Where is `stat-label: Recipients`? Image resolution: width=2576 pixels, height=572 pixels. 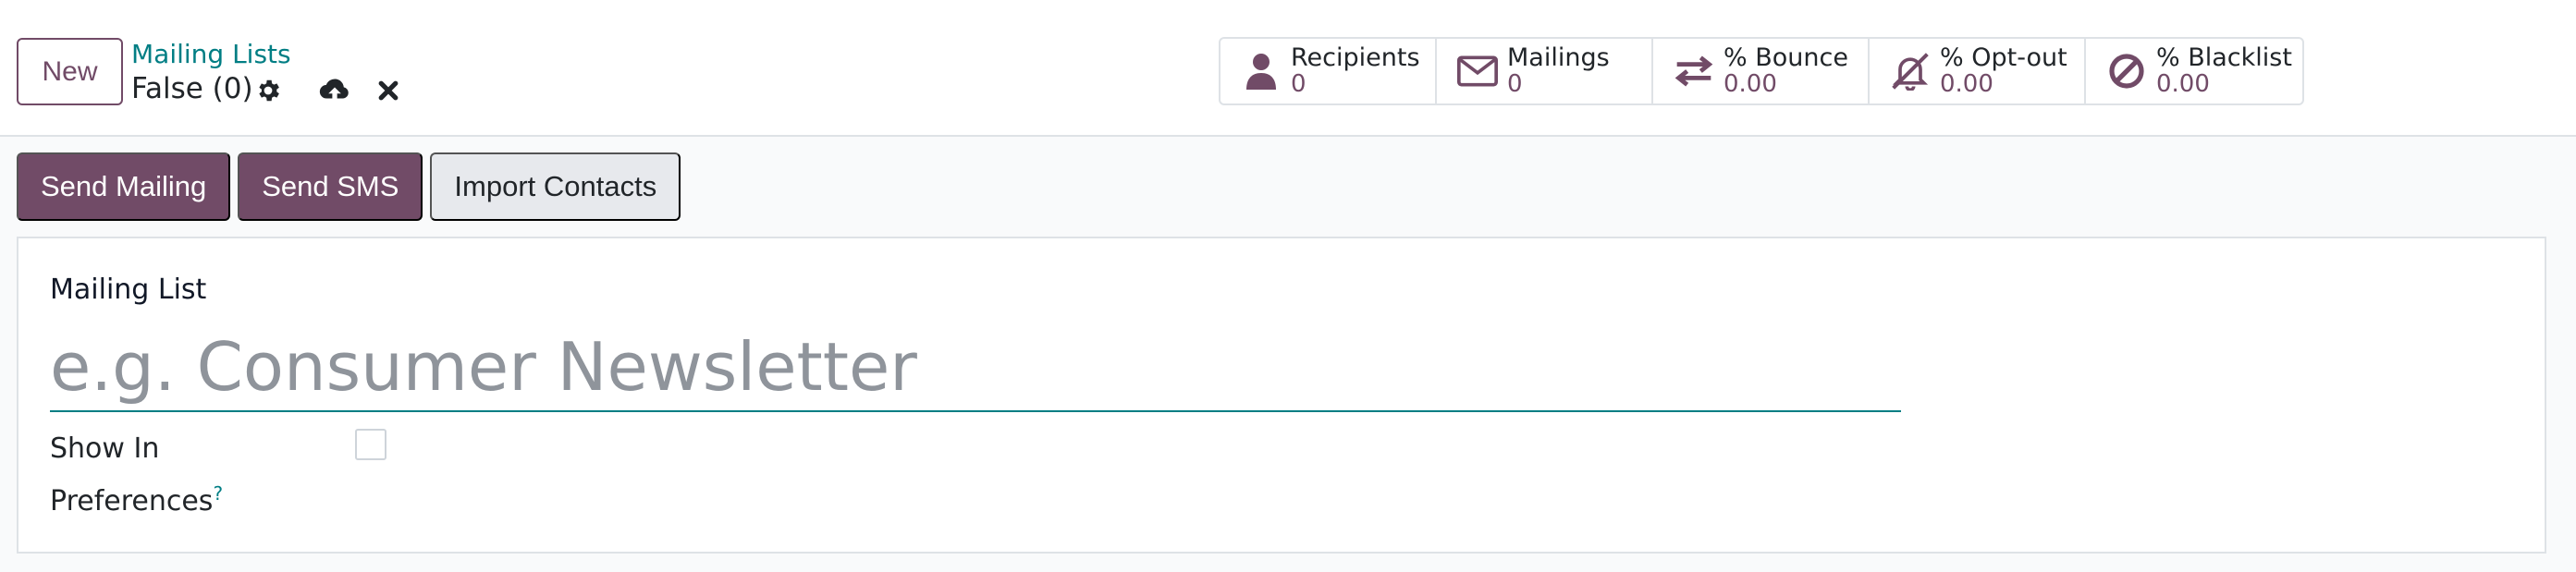 stat-label: Recipients is located at coordinates (1356, 57).